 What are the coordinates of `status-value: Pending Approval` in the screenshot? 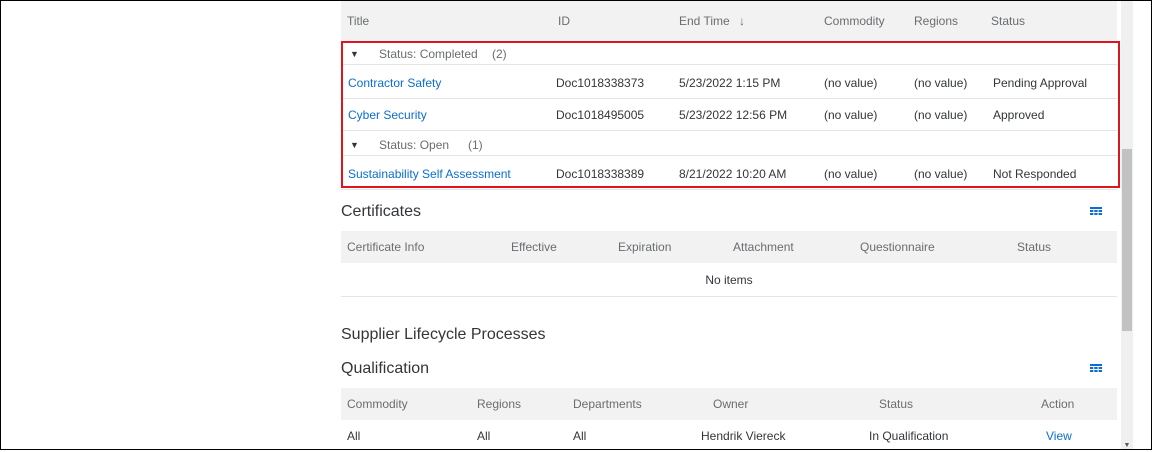 It's located at (1040, 83).